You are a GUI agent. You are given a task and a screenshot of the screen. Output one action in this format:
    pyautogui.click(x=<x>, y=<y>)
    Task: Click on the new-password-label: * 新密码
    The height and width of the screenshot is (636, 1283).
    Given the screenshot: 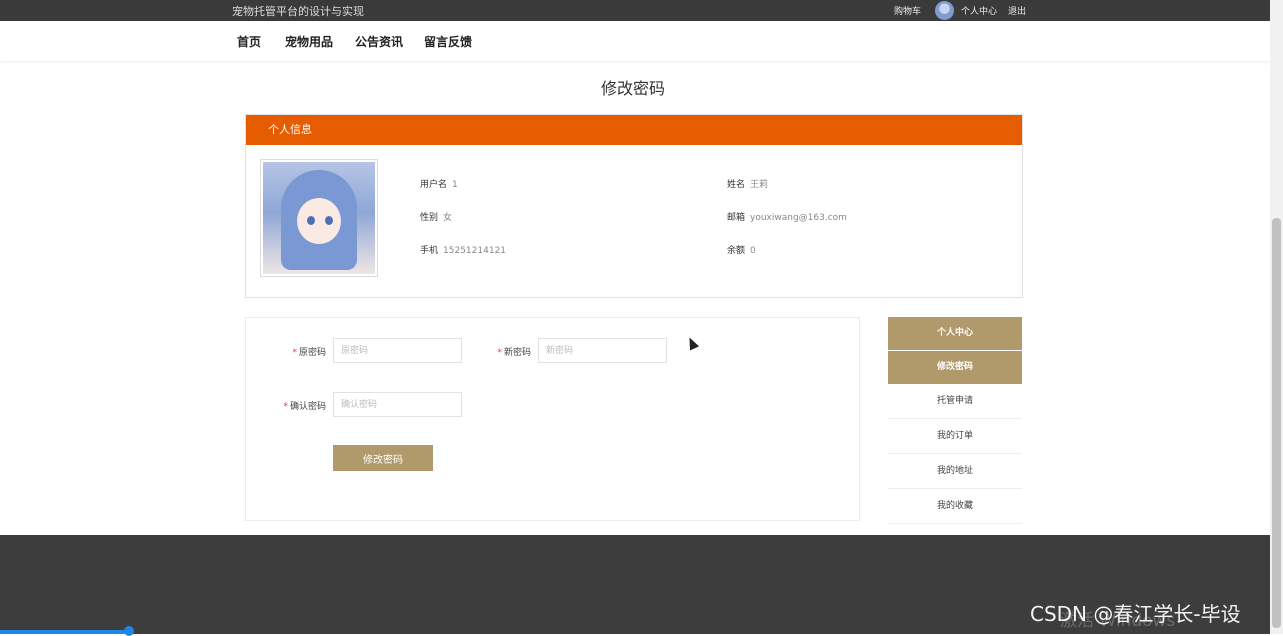 What is the action you would take?
    pyautogui.click(x=514, y=353)
    